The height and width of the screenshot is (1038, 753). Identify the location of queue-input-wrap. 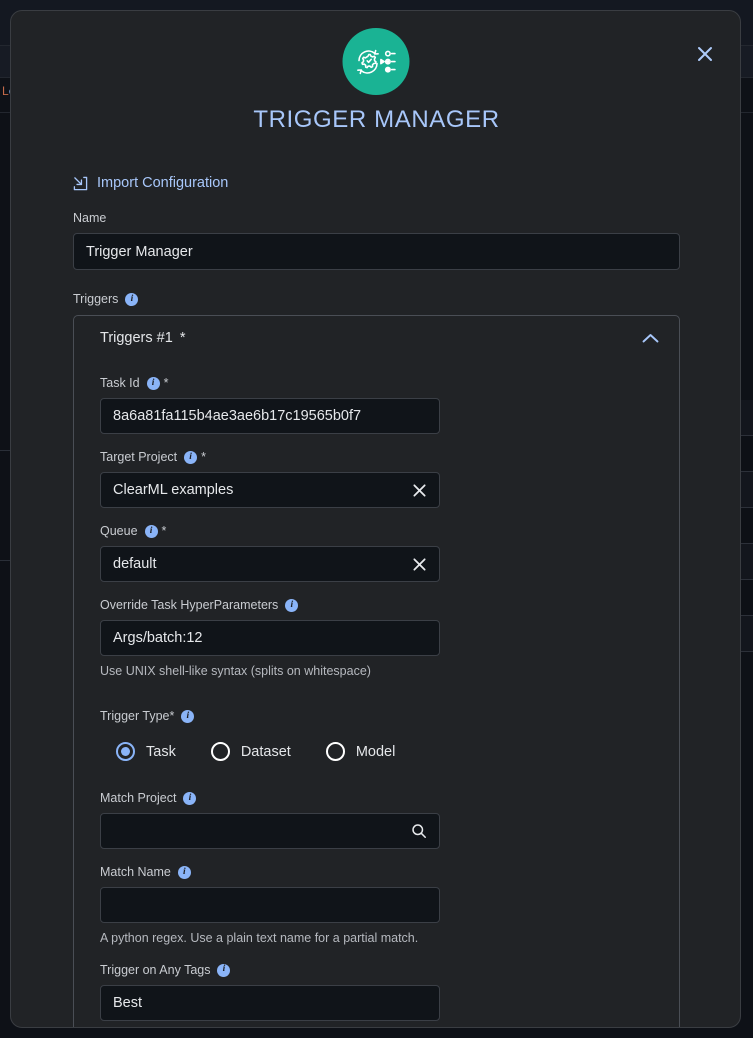
(270, 564).